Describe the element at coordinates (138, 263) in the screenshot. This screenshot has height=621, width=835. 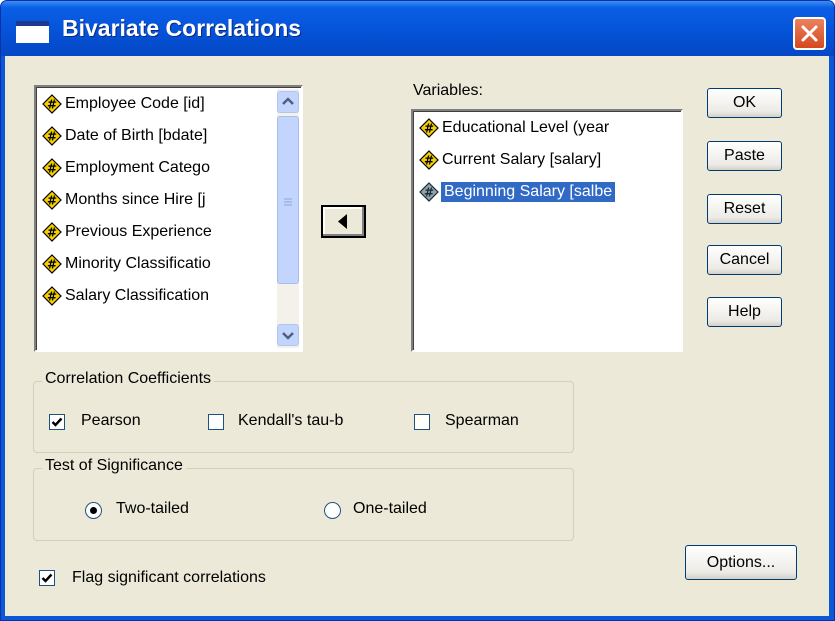
I see `list-item-label: Minority Classificatio` at that location.